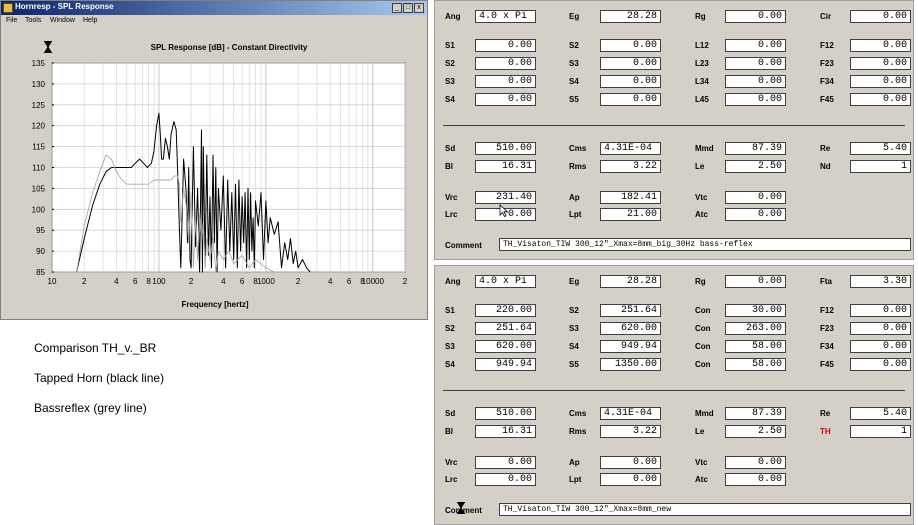  Describe the element at coordinates (505, 310) in the screenshot. I see `param-field-s1-r1: 220.00` at that location.